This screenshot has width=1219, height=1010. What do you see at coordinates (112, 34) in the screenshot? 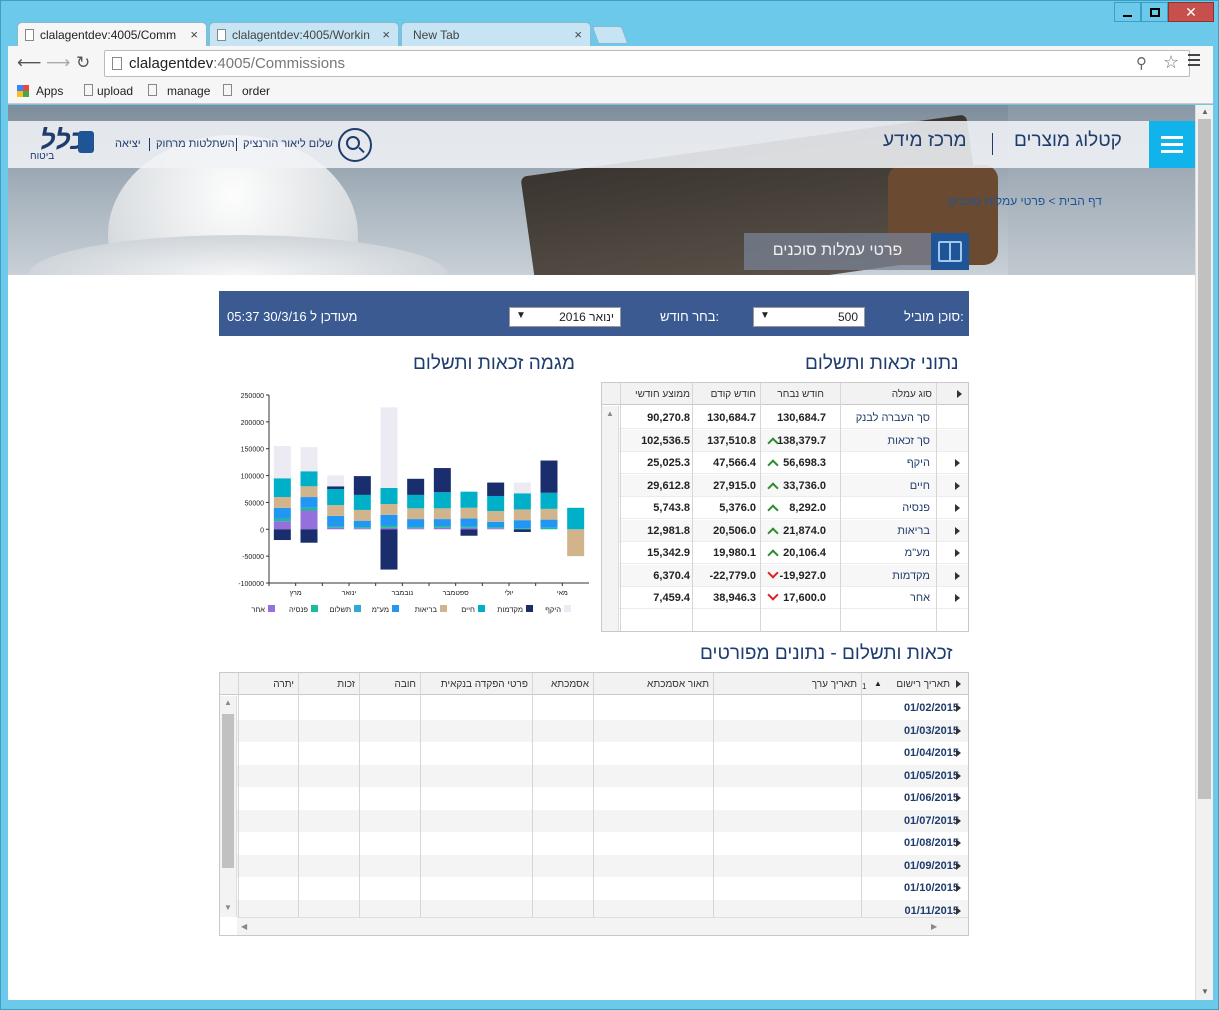
I see `tab-commissions: clalagentdev:4005/Comm ×` at bounding box center [112, 34].